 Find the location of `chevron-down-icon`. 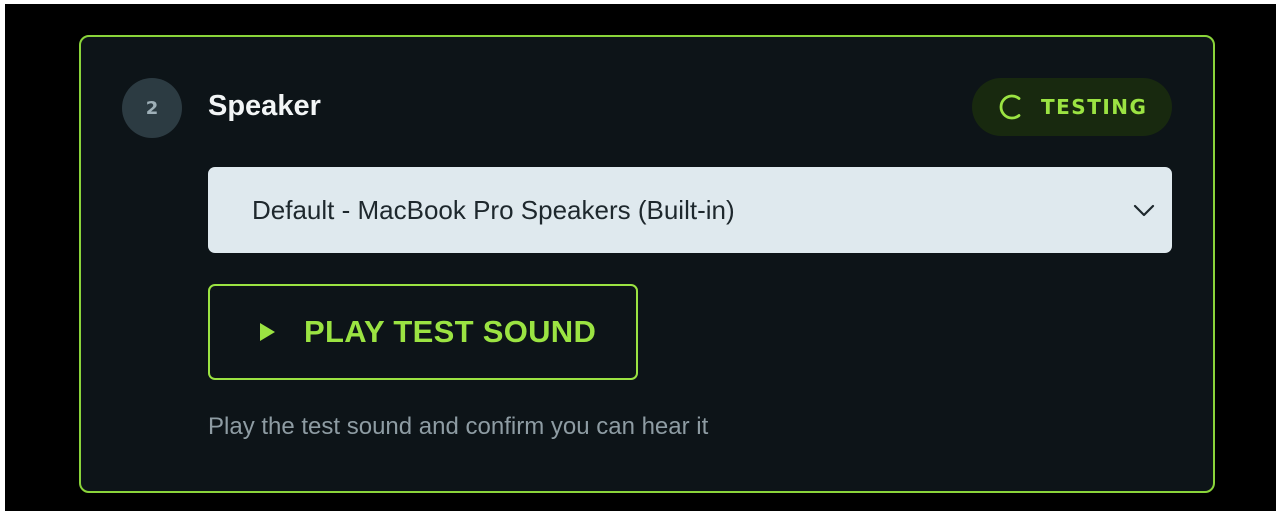

chevron-down-icon is located at coordinates (1144, 210).